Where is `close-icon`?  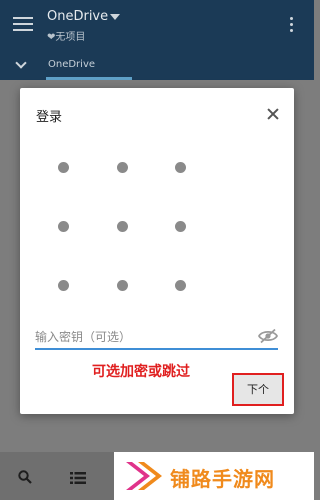
close-icon is located at coordinates (273, 114).